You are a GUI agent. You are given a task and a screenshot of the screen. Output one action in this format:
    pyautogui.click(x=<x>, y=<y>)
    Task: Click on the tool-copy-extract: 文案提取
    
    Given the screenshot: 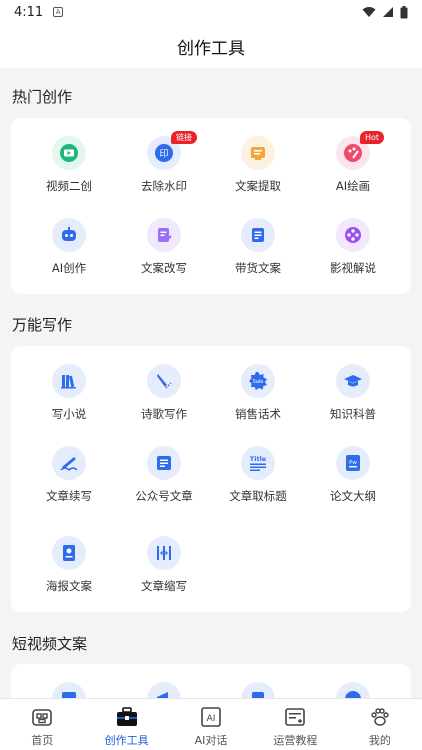 What is the action you would take?
    pyautogui.click(x=258, y=172)
    